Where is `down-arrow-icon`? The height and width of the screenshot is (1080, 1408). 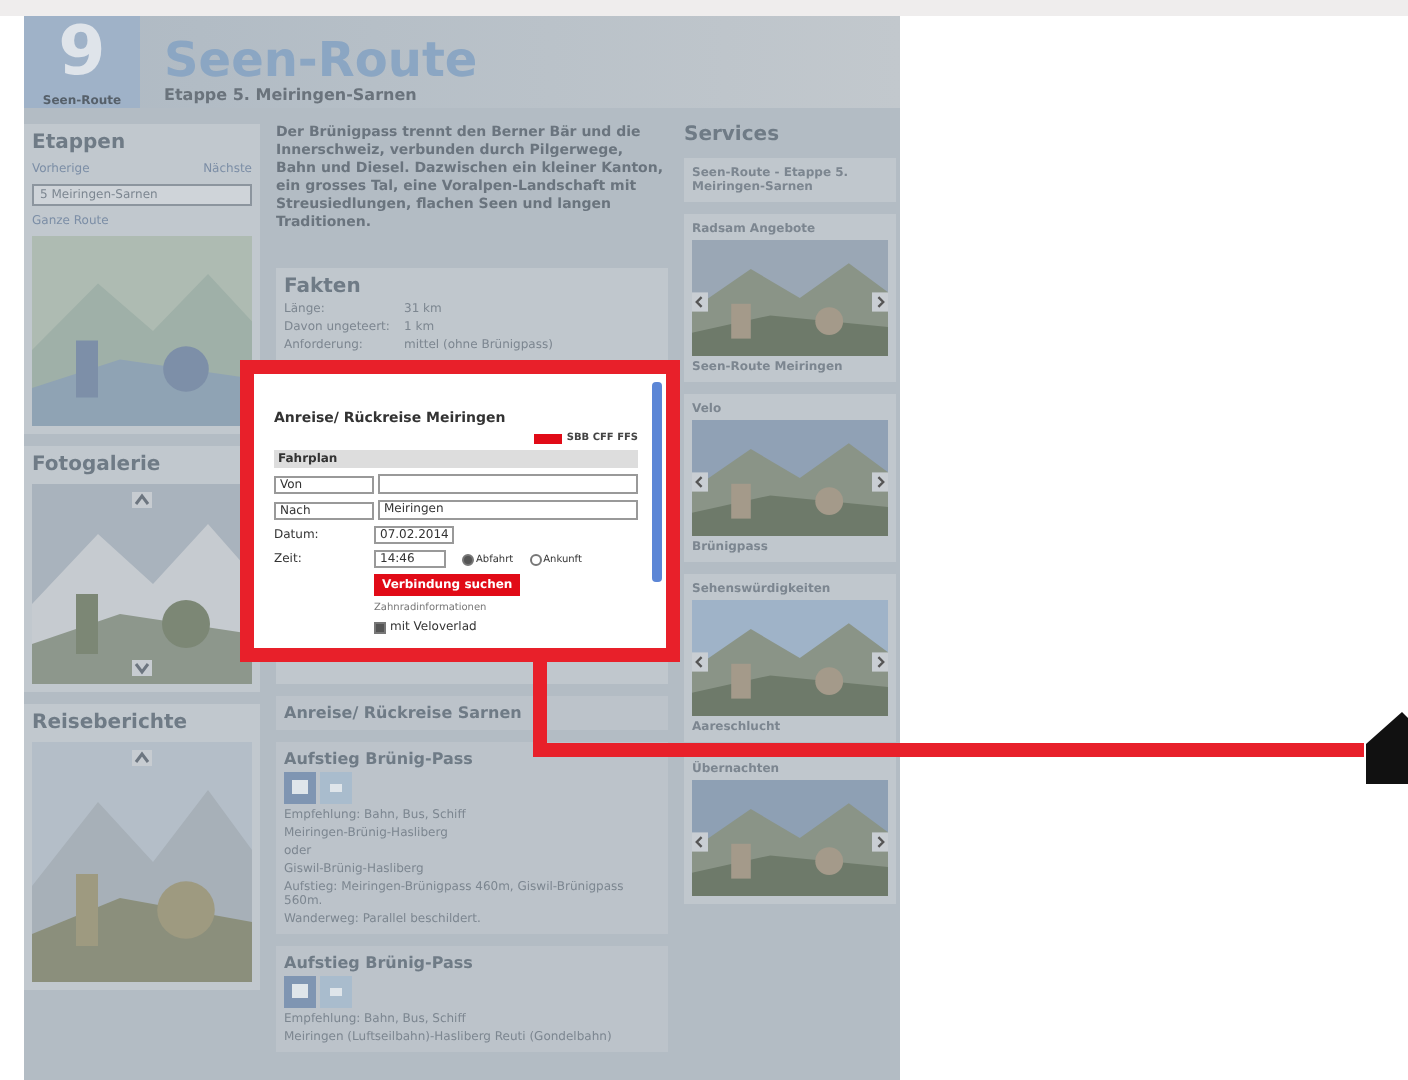 down-arrow-icon is located at coordinates (142, 668).